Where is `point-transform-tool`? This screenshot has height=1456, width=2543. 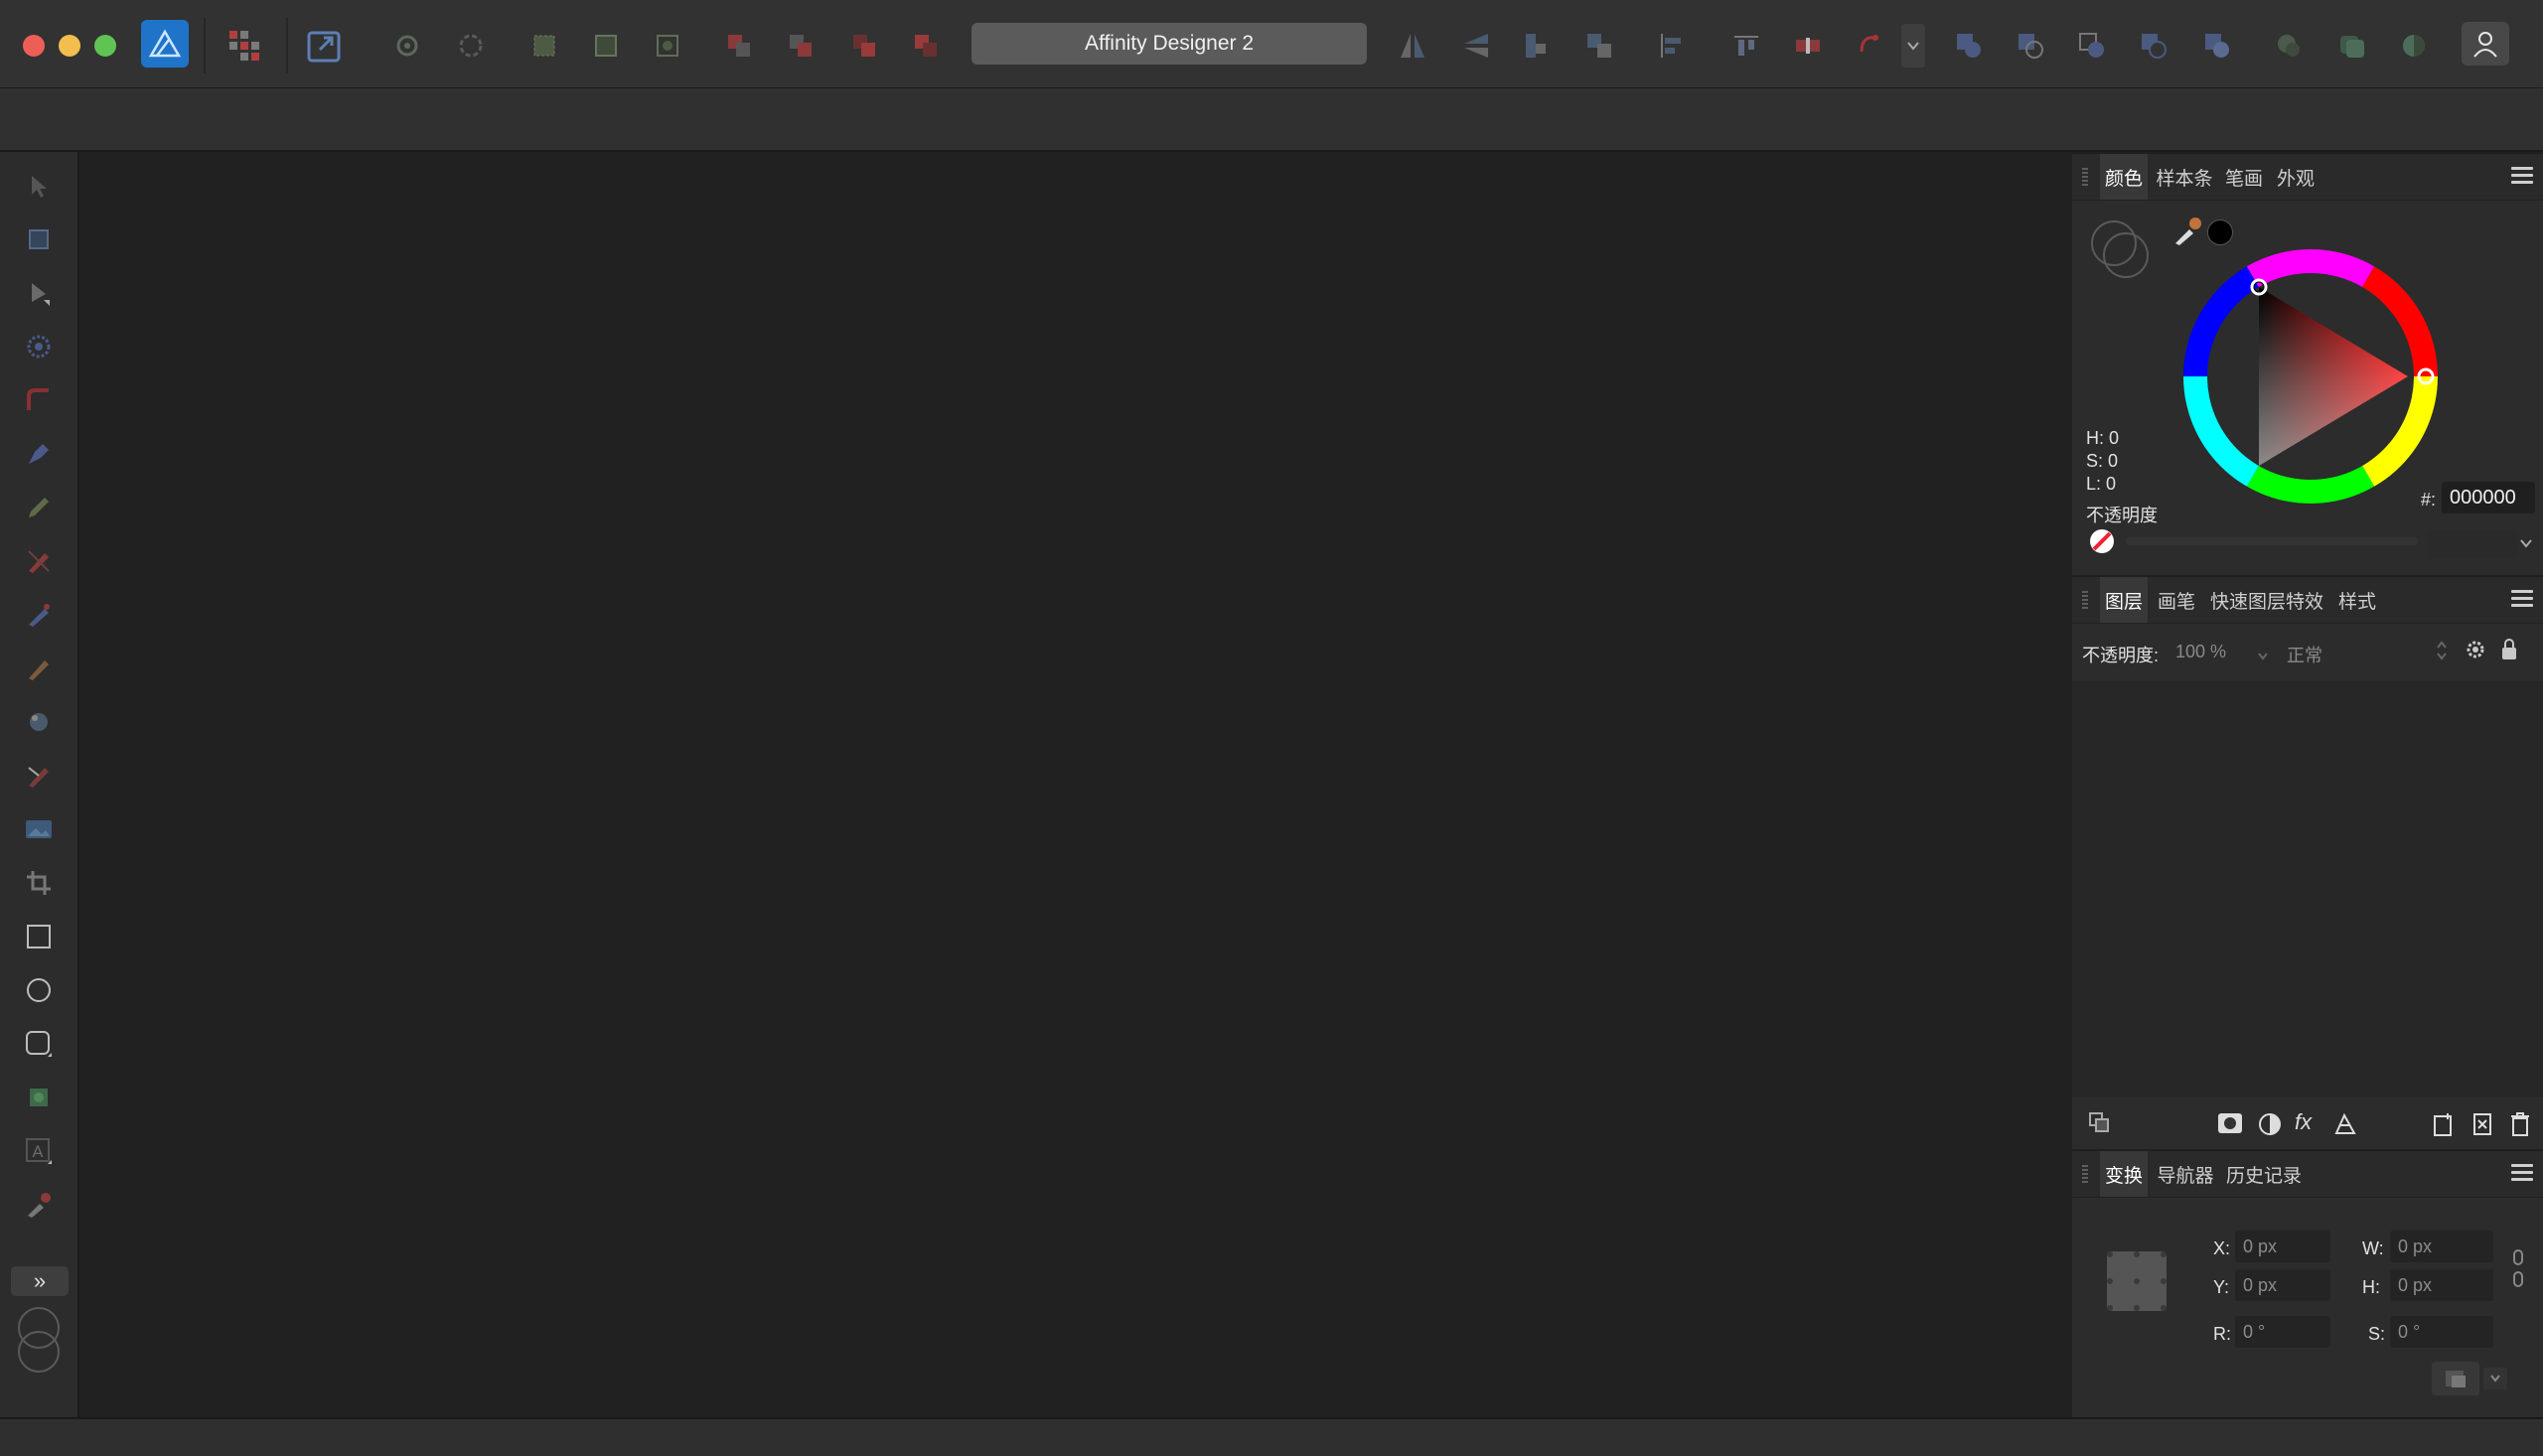 point-transform-tool is located at coordinates (39, 346).